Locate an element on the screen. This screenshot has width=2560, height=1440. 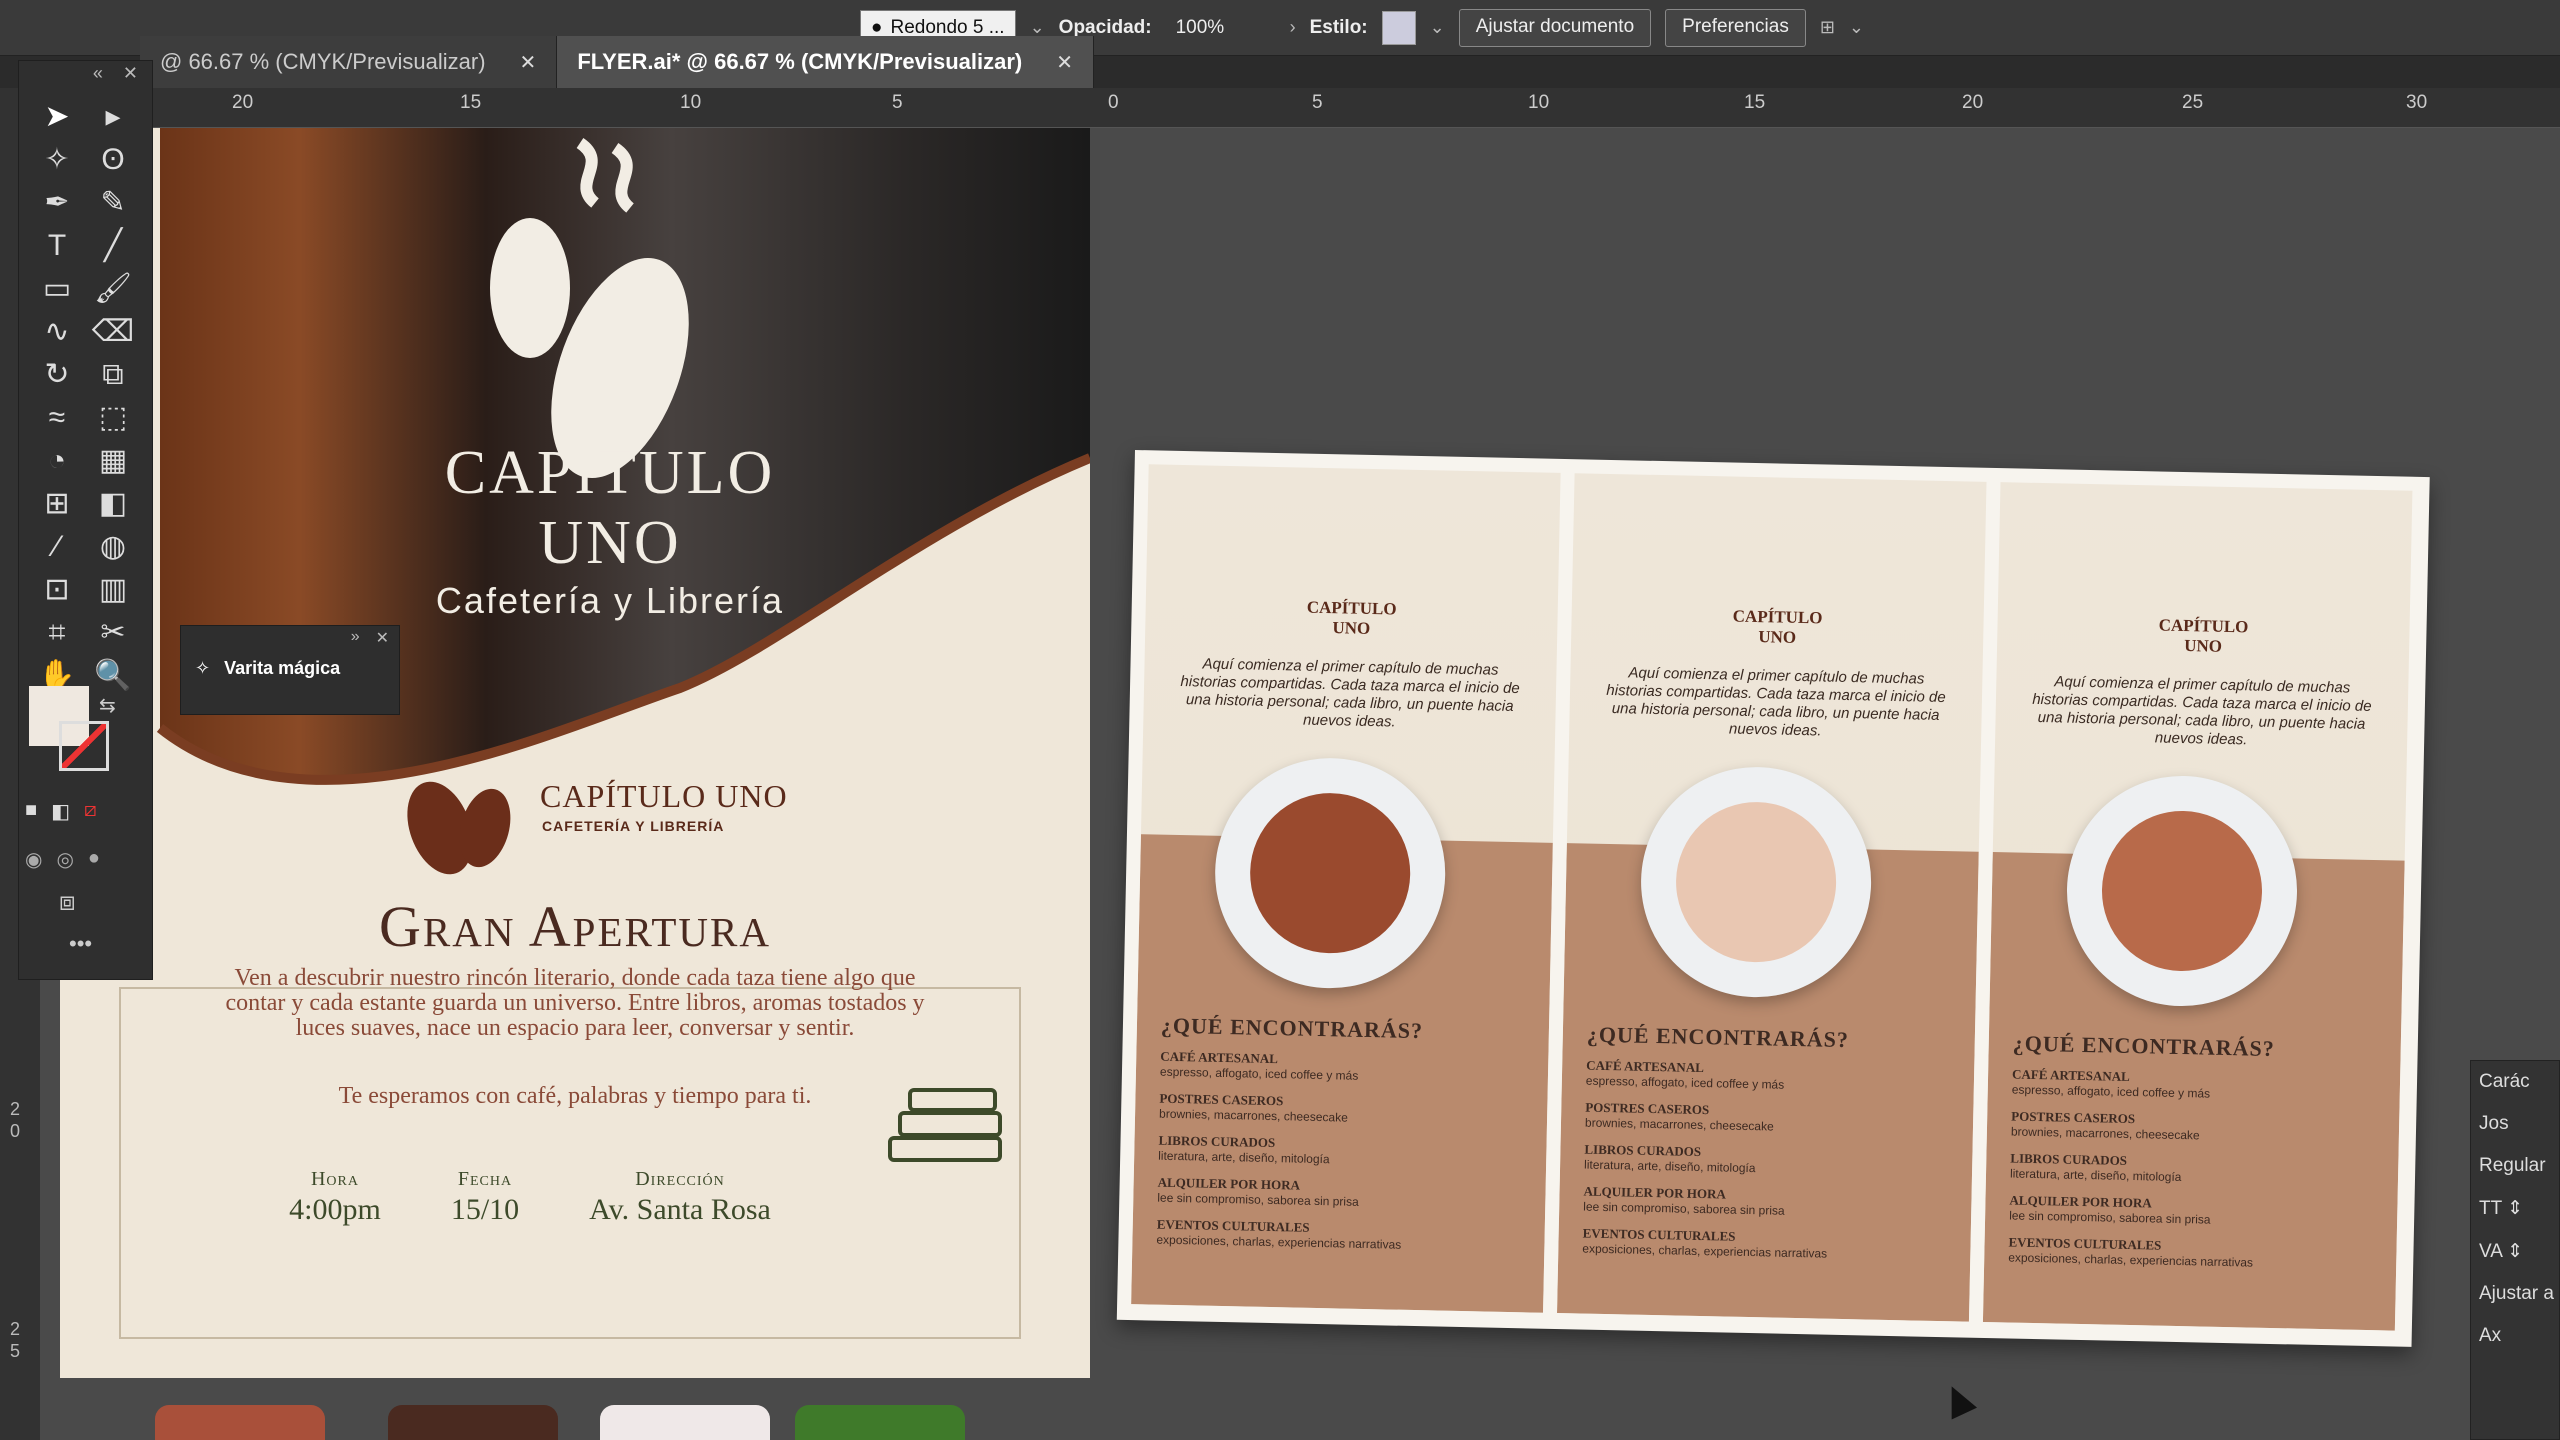
info-date: Fecha 15/10 is located at coordinates (485, 1197).